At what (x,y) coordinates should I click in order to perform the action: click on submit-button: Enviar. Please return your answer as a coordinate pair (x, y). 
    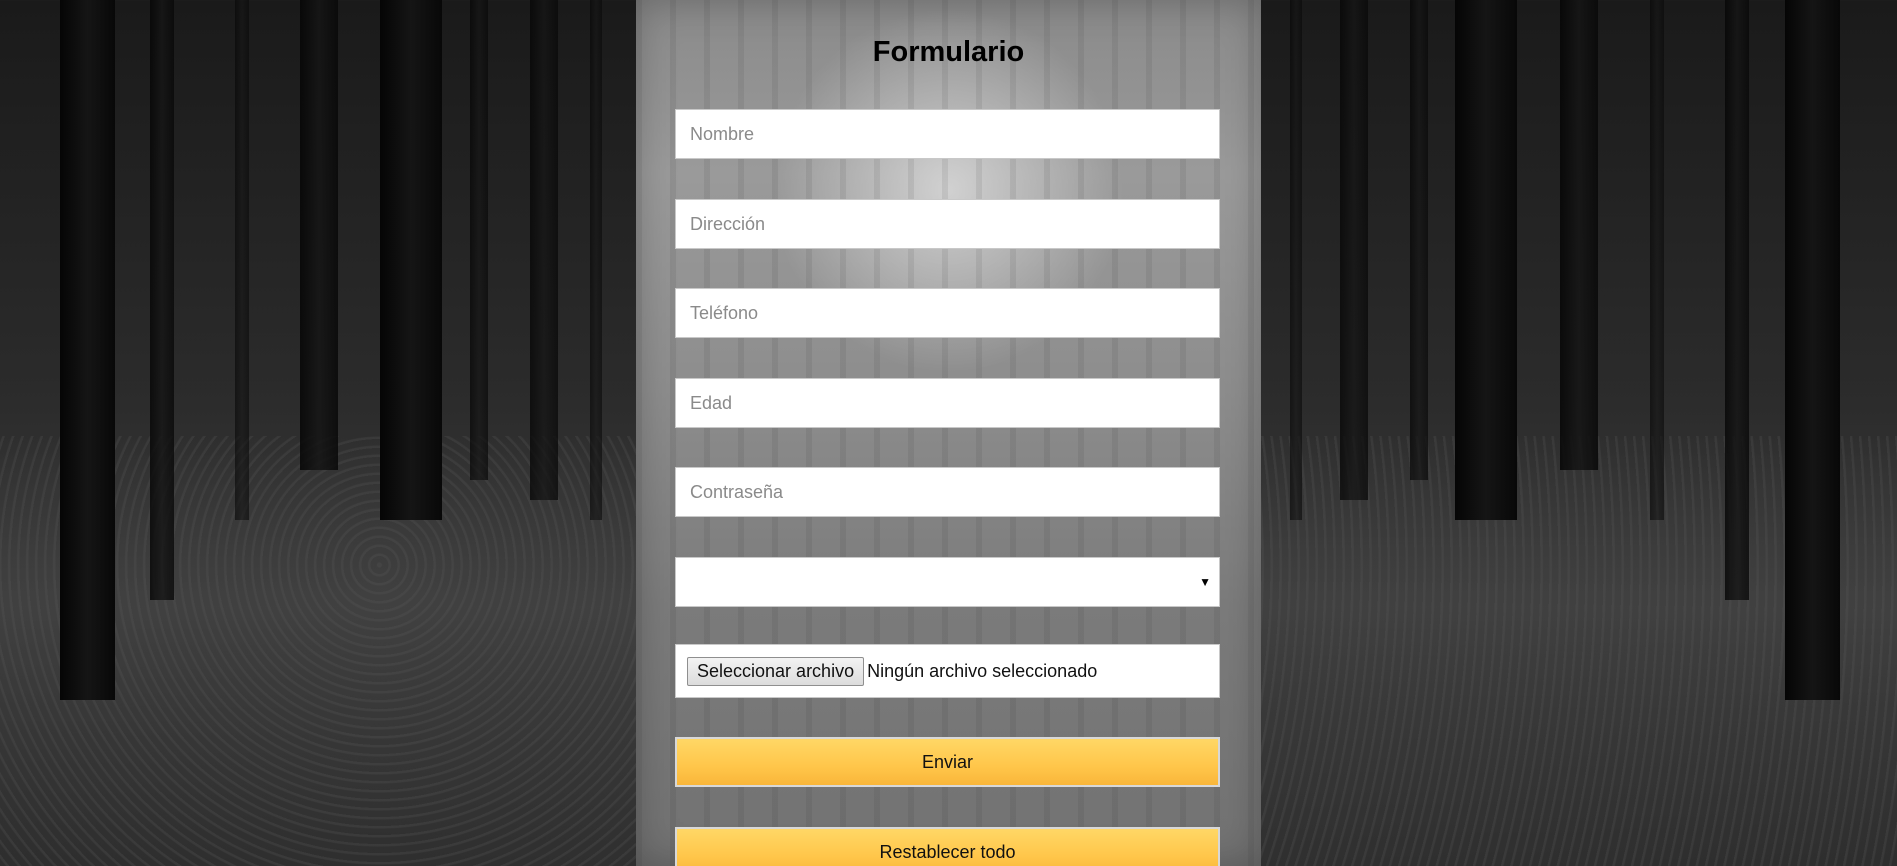
    Looking at the image, I should click on (947, 762).